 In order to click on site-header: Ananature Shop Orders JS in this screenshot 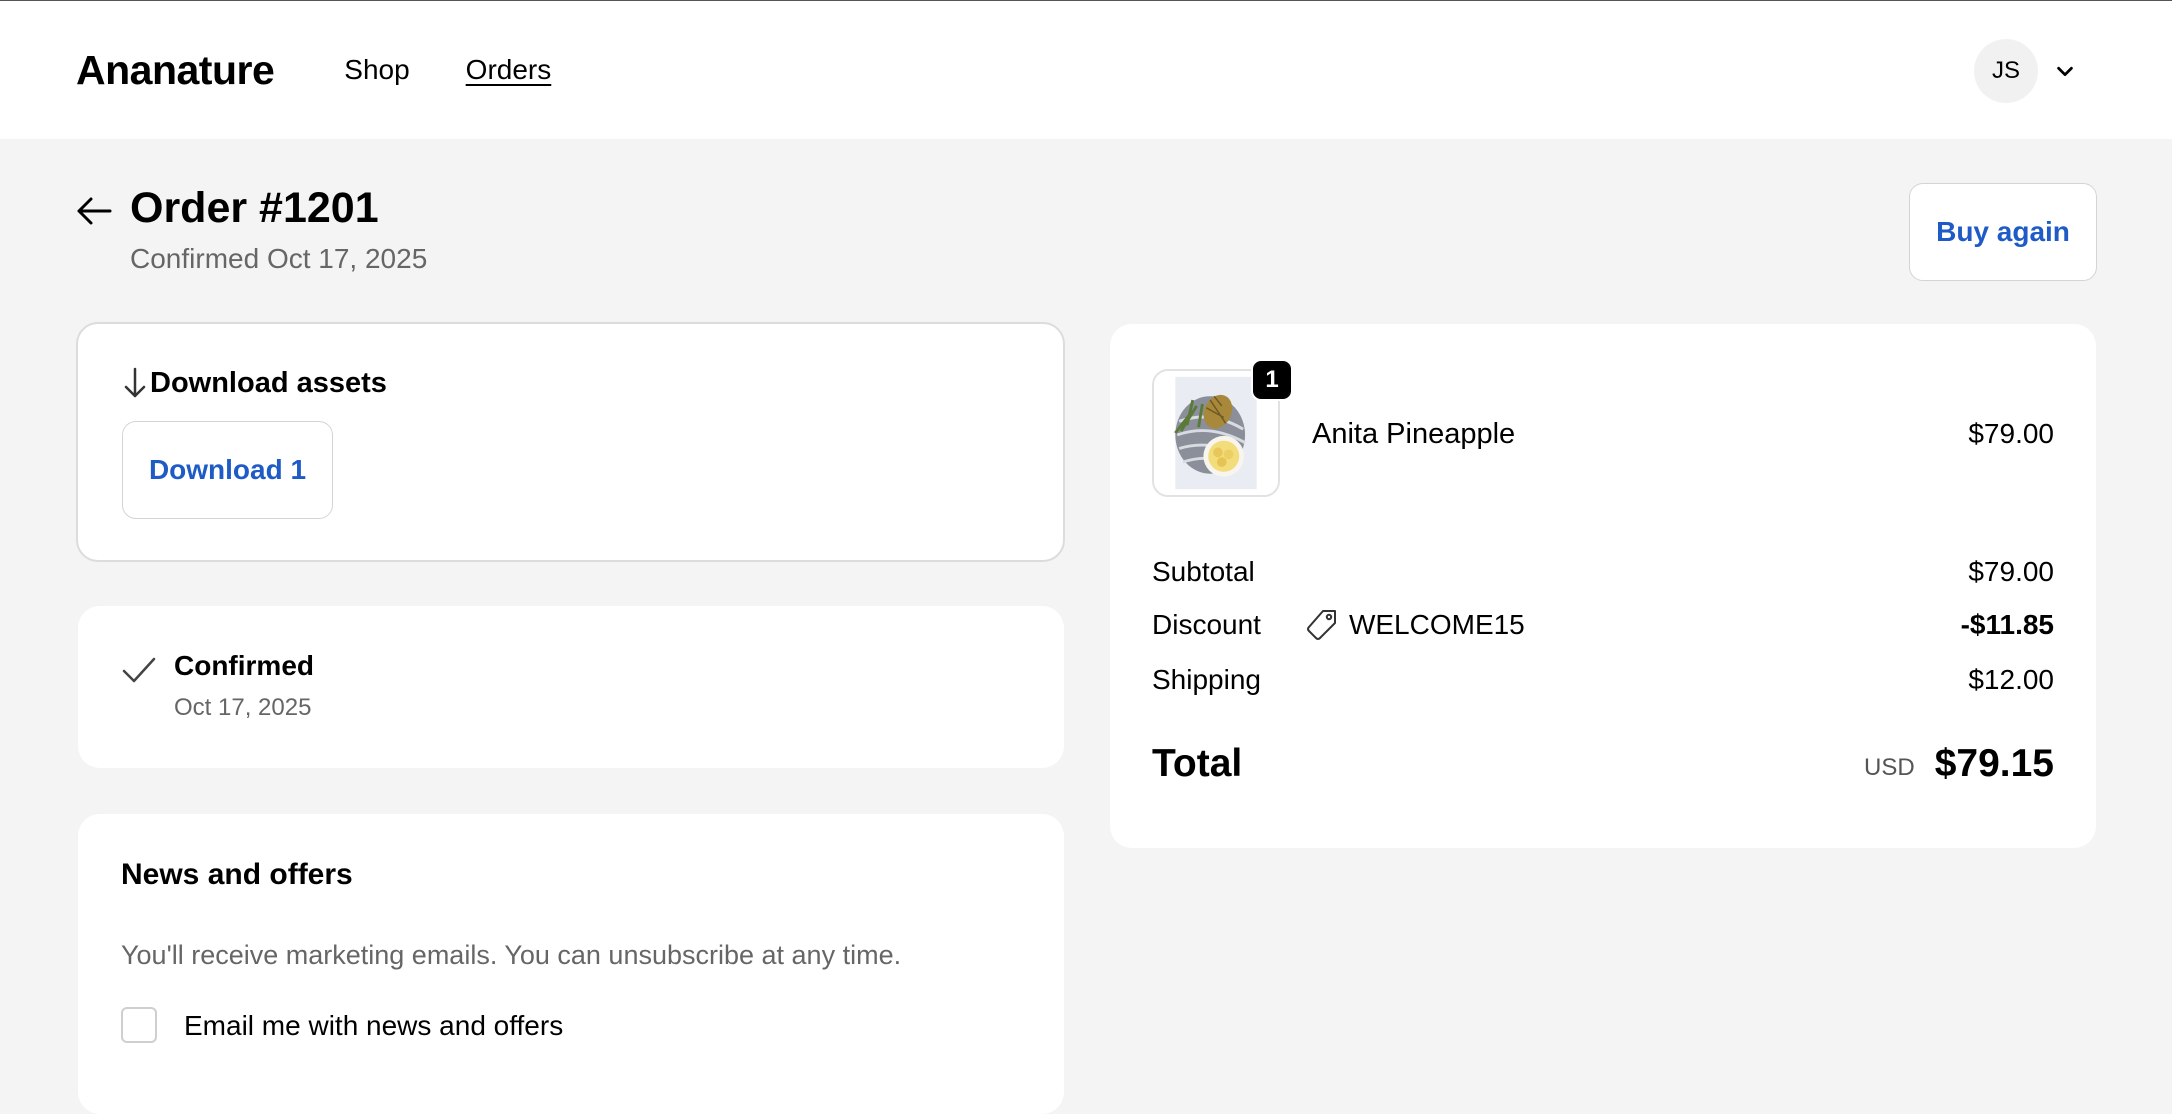, I will do `click(1086, 70)`.